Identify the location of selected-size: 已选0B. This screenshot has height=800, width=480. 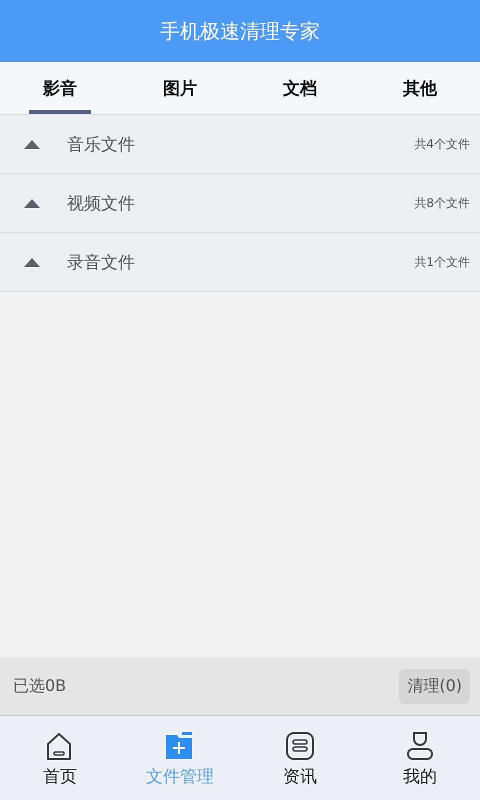
(39, 686).